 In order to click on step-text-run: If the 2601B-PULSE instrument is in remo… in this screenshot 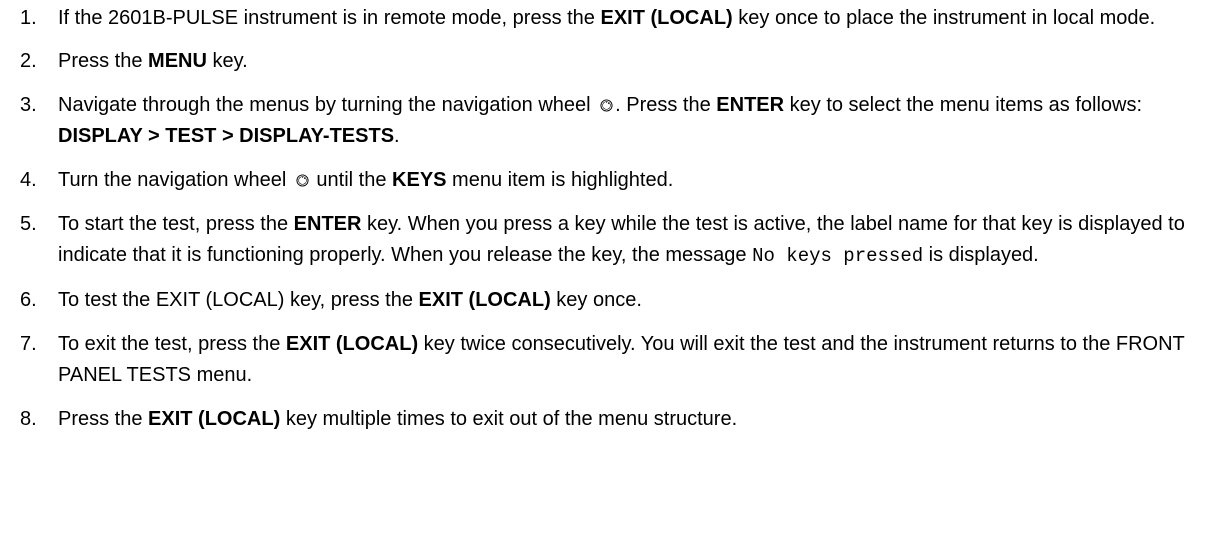, I will do `click(329, 18)`.